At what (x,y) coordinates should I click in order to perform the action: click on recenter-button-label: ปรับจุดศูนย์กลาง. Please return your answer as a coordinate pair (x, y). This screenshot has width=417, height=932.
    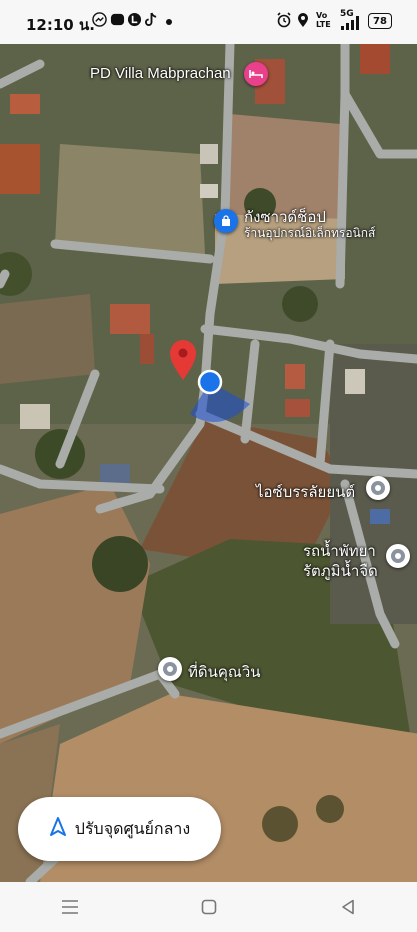
    Looking at the image, I should click on (132, 829).